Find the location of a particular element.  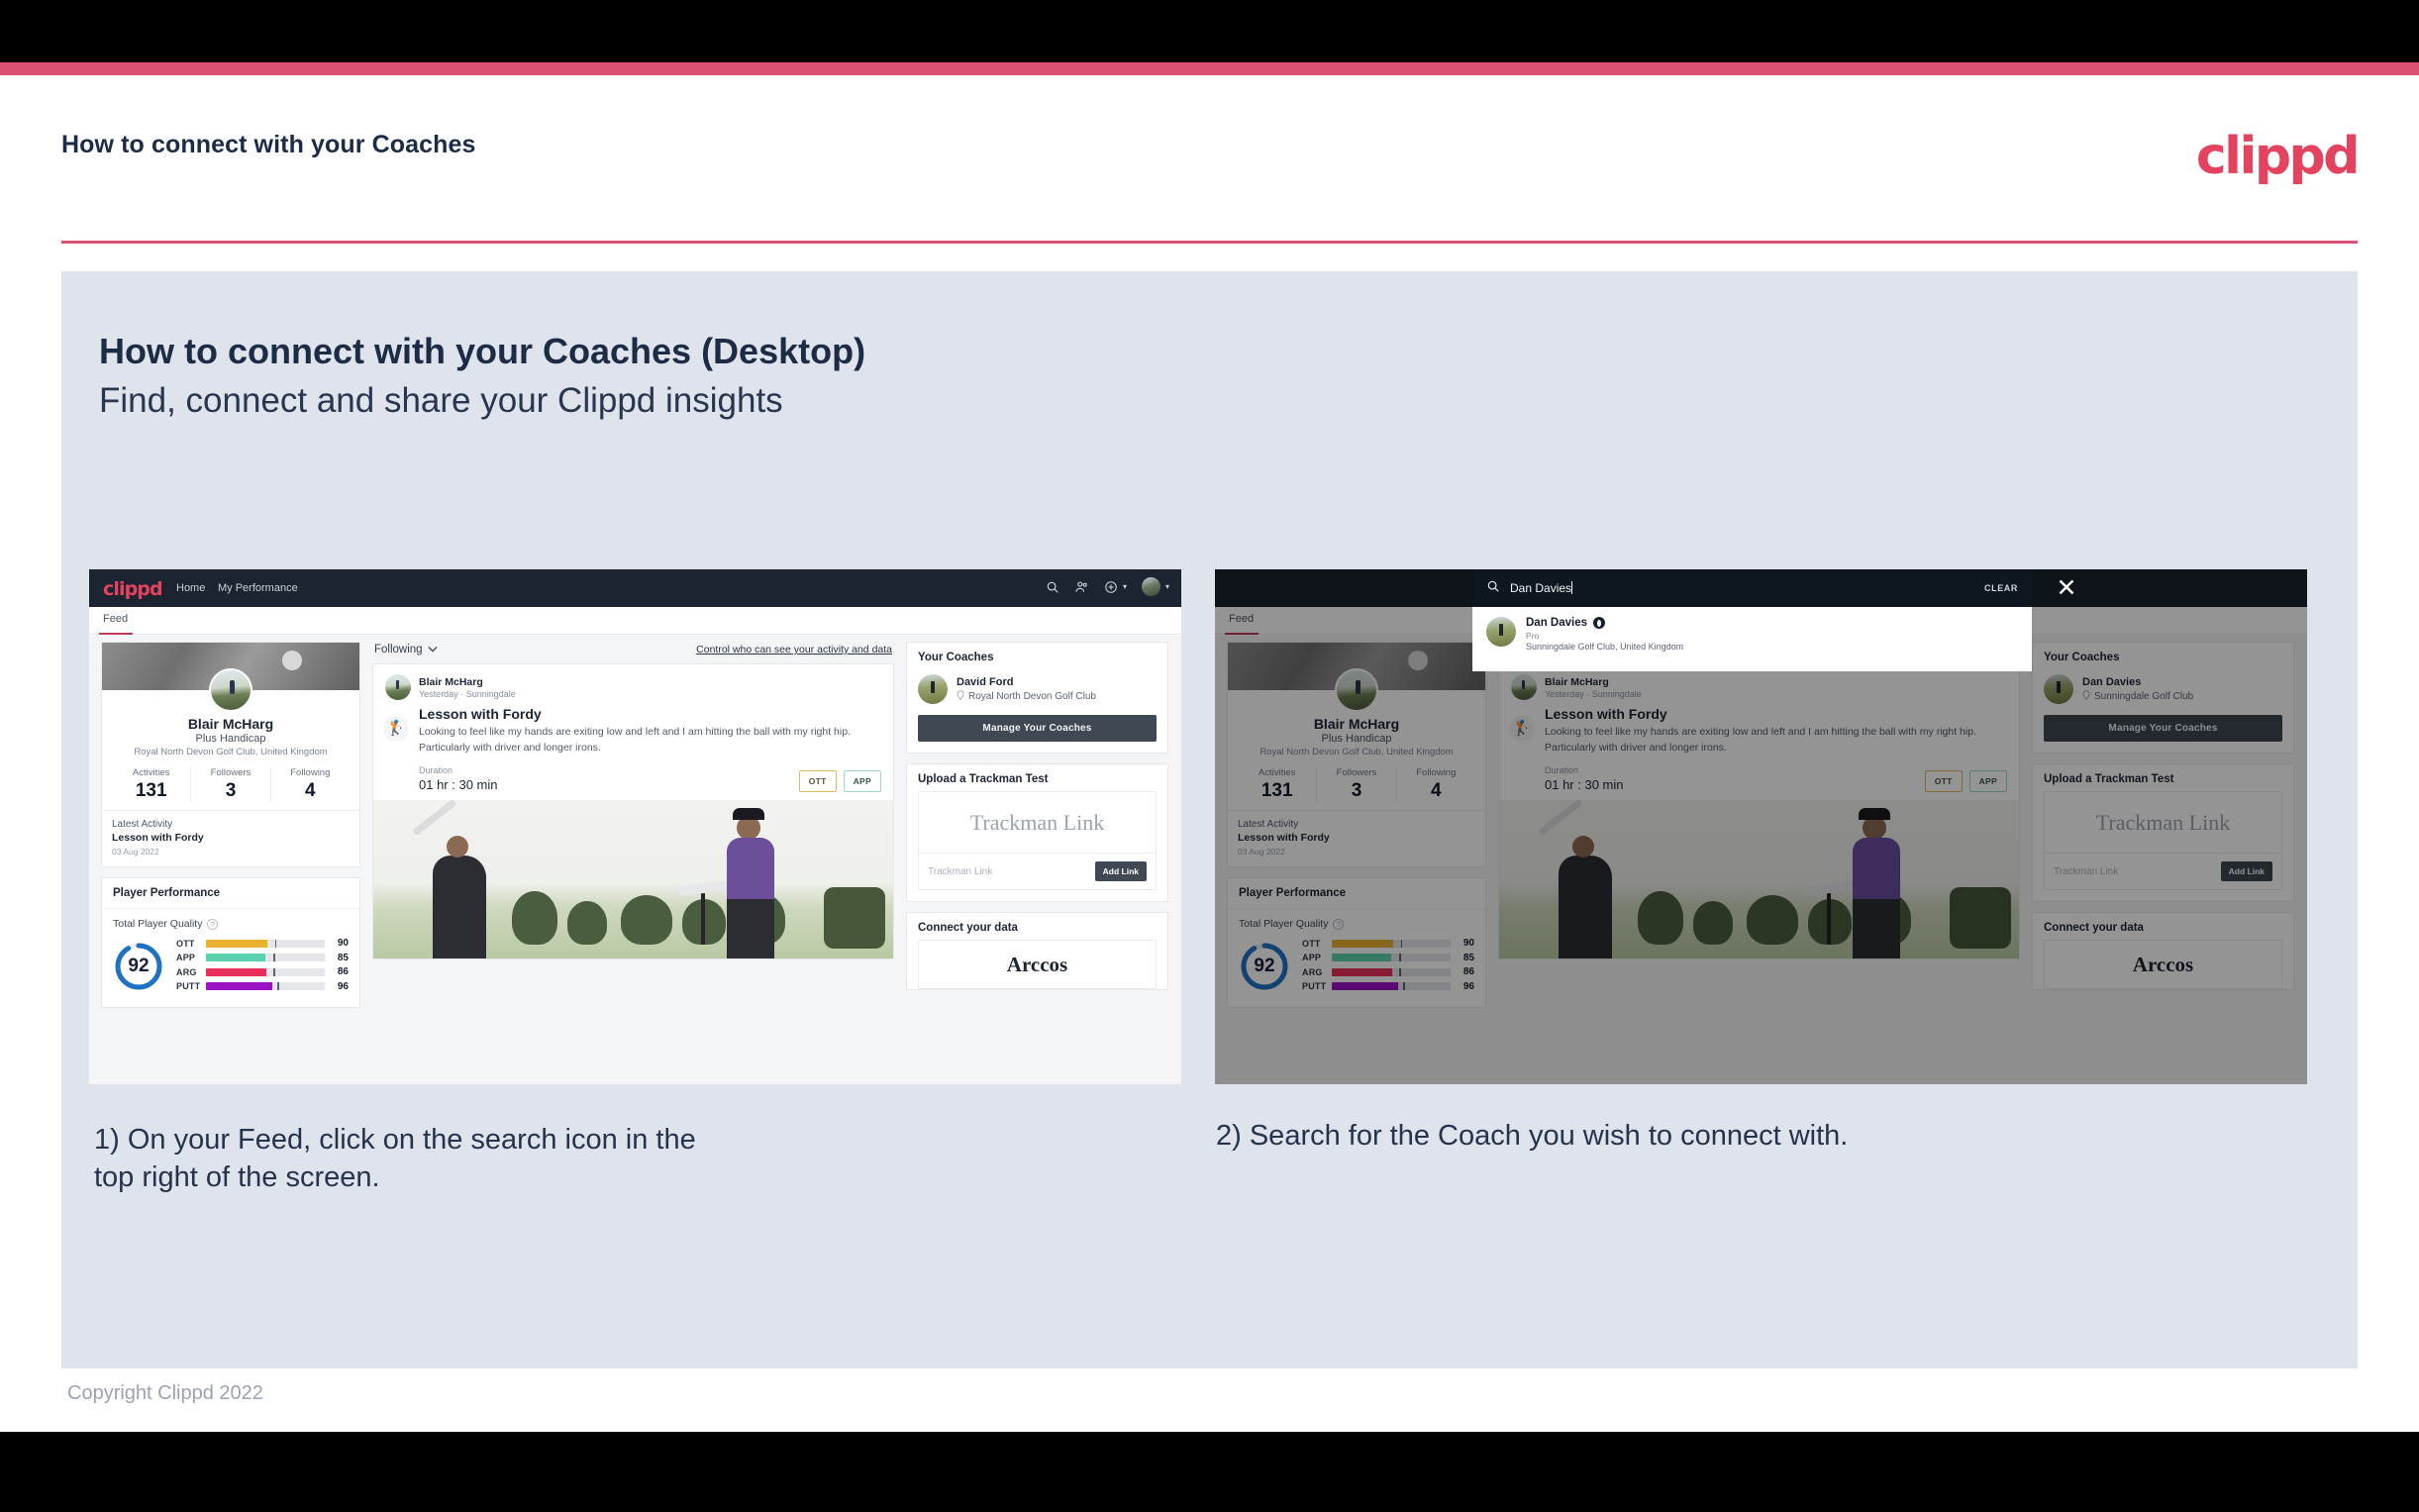

search-bar: Dan Davies CLEAR is located at coordinates (1752, 588).